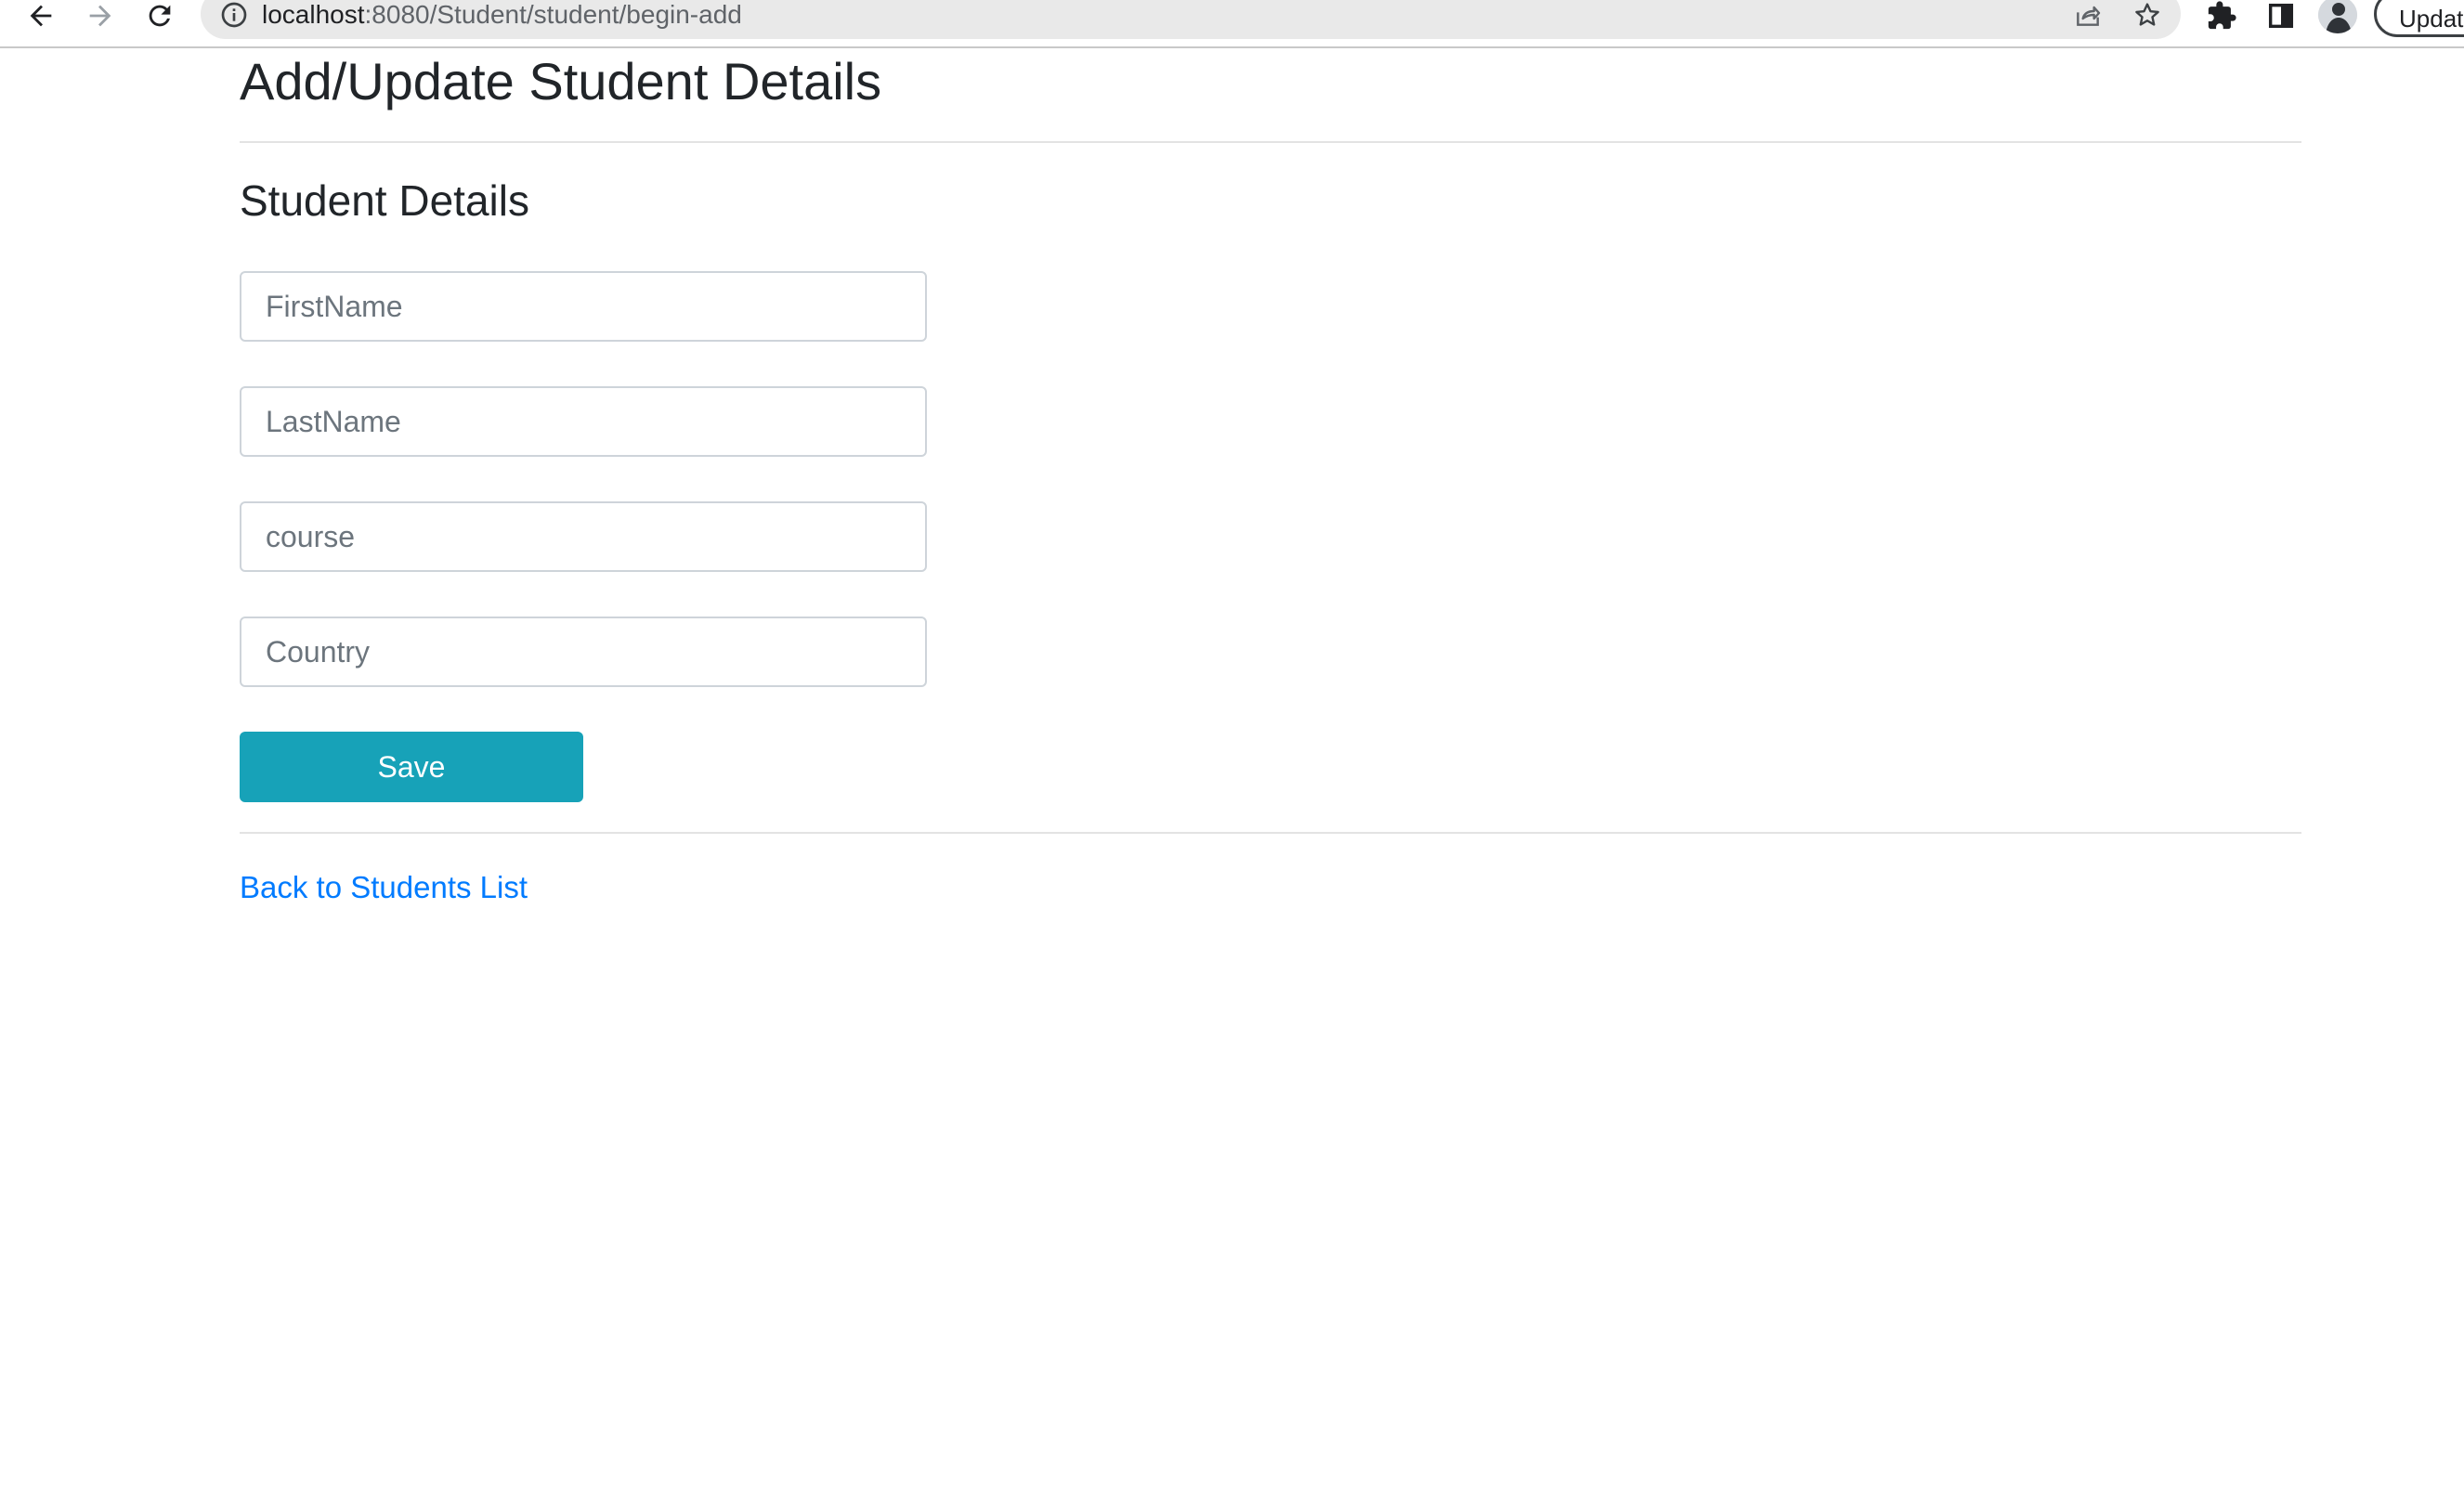  I want to click on profile-avatar-icon, so click(2337, 16).